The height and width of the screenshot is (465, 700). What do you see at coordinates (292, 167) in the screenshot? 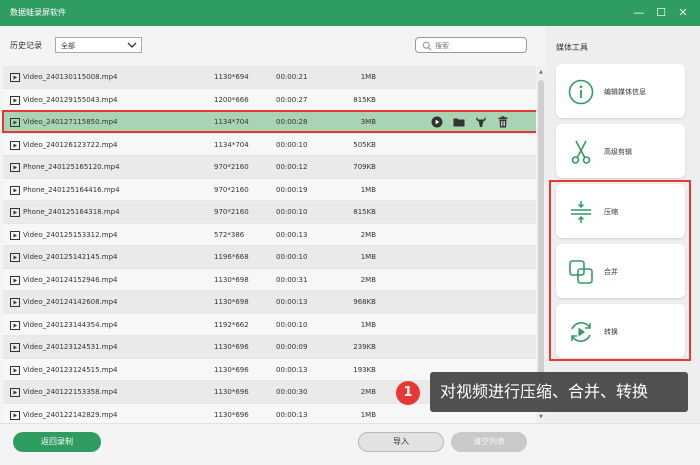
I see `file-duration: 00:00:12` at bounding box center [292, 167].